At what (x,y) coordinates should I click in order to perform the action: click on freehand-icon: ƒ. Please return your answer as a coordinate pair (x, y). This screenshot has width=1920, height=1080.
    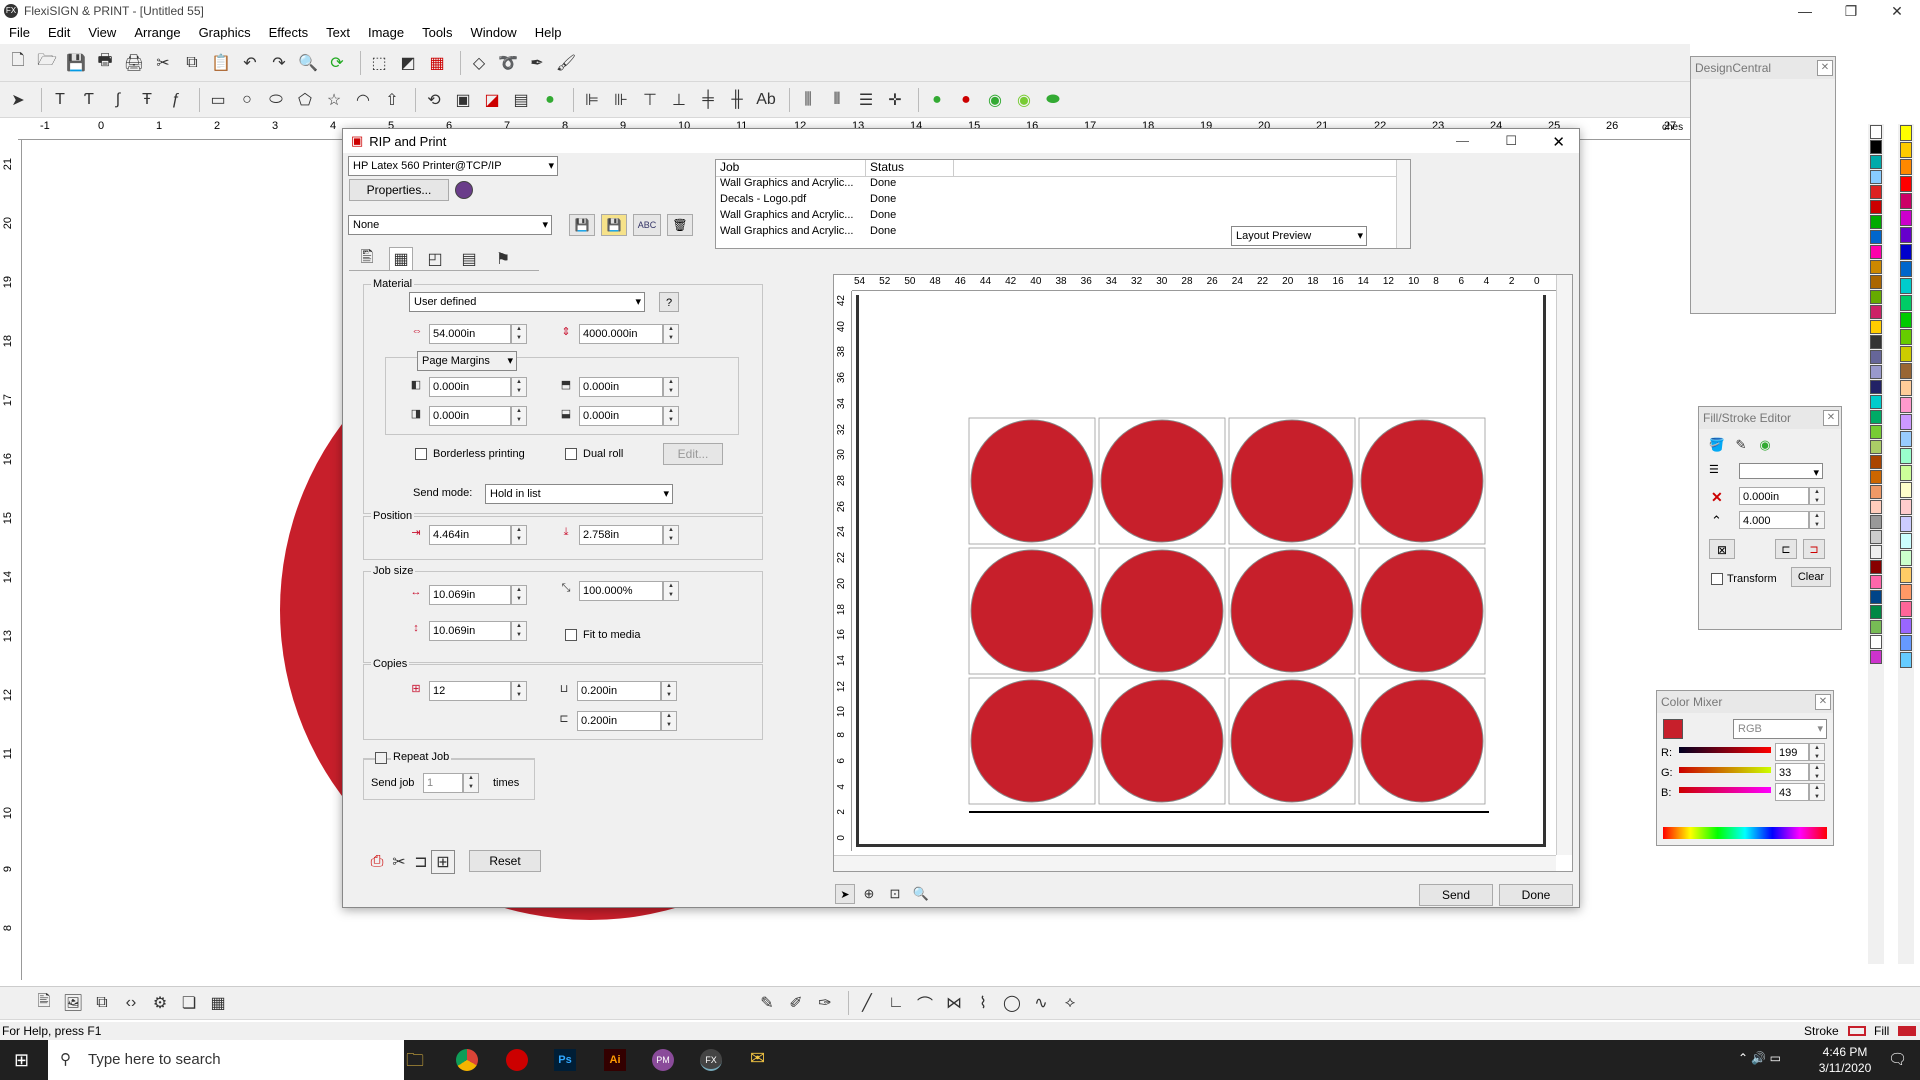
    Looking at the image, I should click on (176, 100).